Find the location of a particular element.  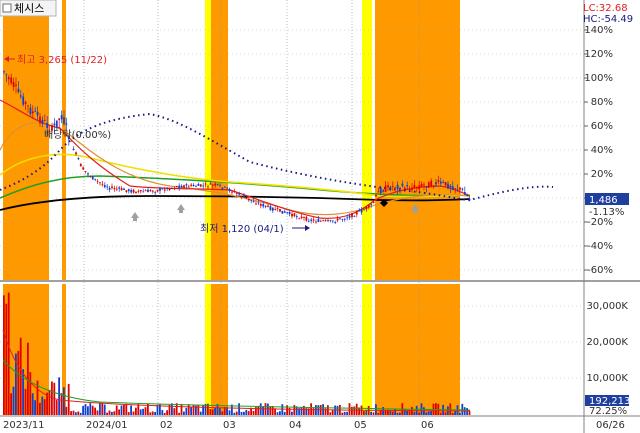

date-tick-03: 03 is located at coordinates (229, 425).